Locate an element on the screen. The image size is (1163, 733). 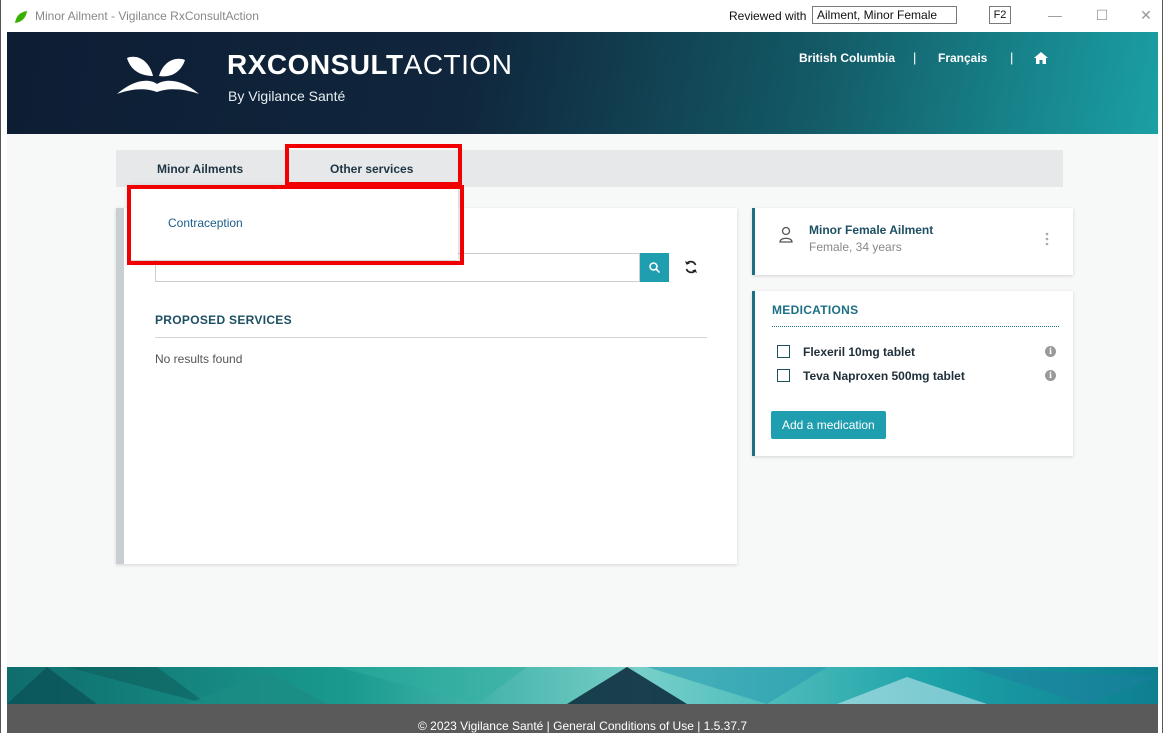
medication-row: Teva Naproxen 500mg tablet i is located at coordinates (922, 377).